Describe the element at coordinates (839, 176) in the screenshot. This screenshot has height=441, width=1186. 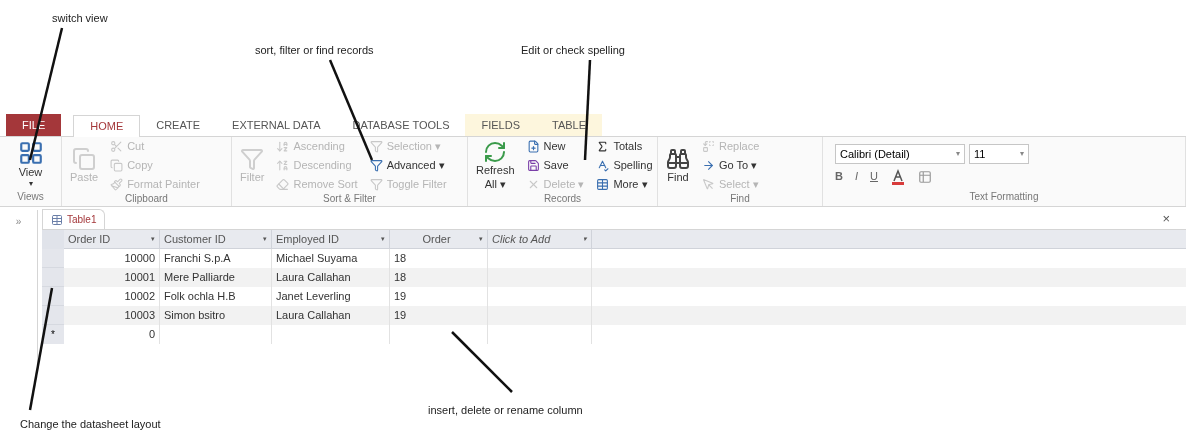
I see `font-style-button: B` at that location.